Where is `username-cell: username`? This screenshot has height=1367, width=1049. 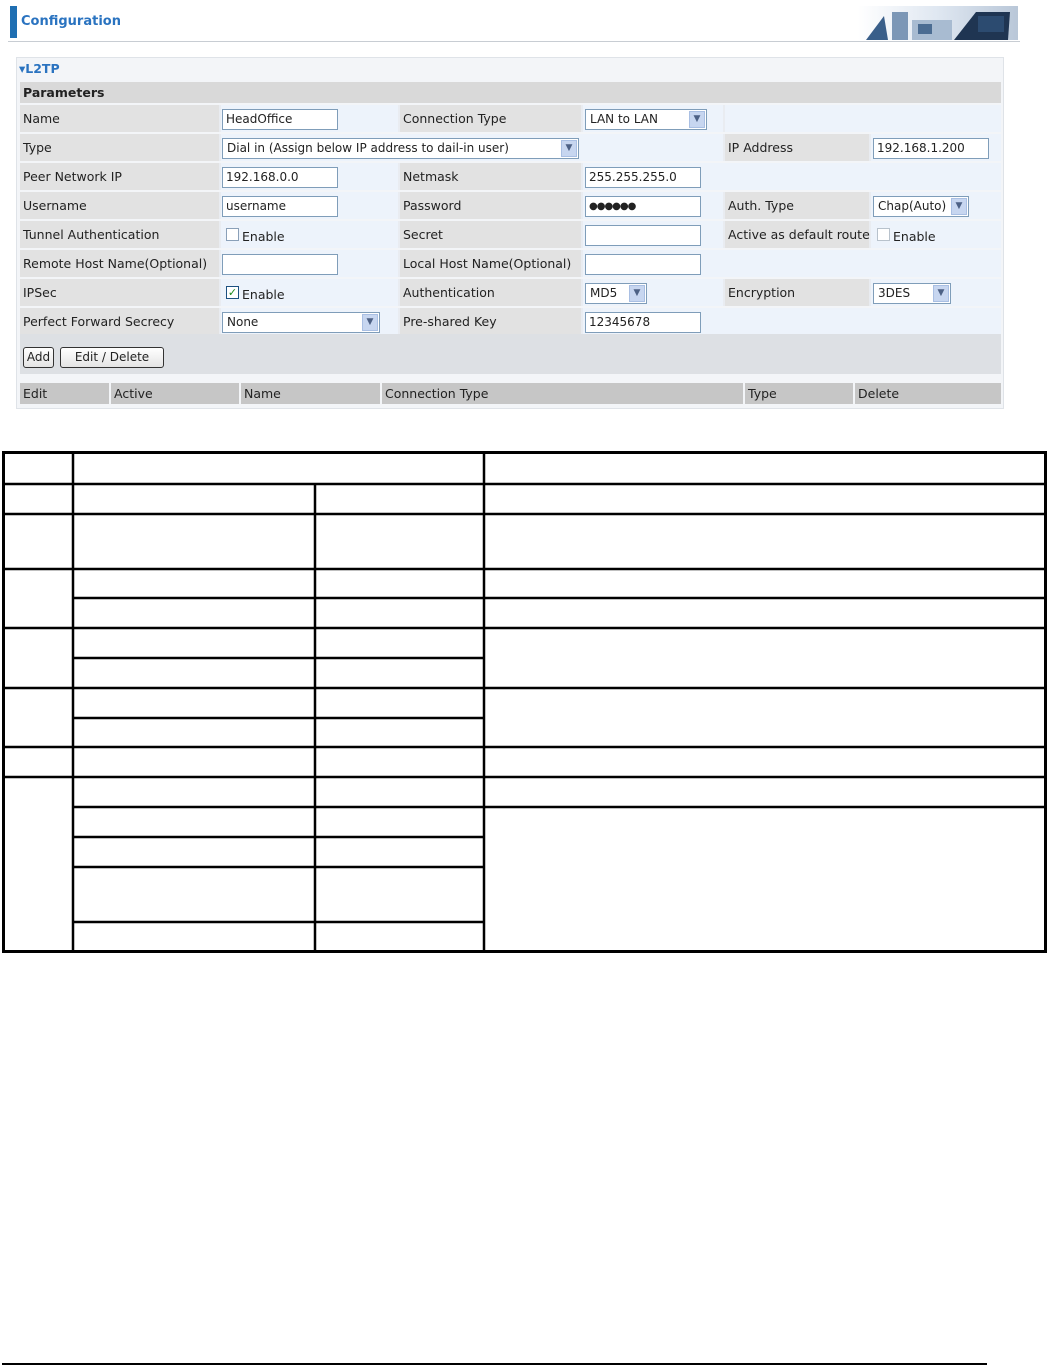
username-cell: username is located at coordinates (309, 205).